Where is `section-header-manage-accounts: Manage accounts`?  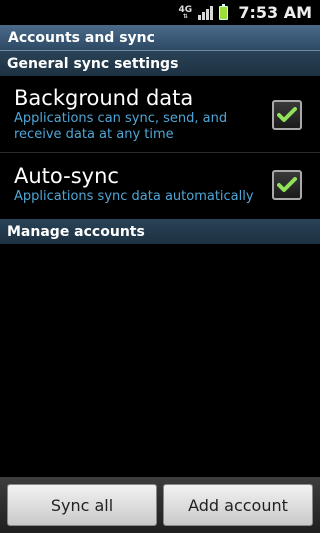 section-header-manage-accounts: Manage accounts is located at coordinates (160, 231).